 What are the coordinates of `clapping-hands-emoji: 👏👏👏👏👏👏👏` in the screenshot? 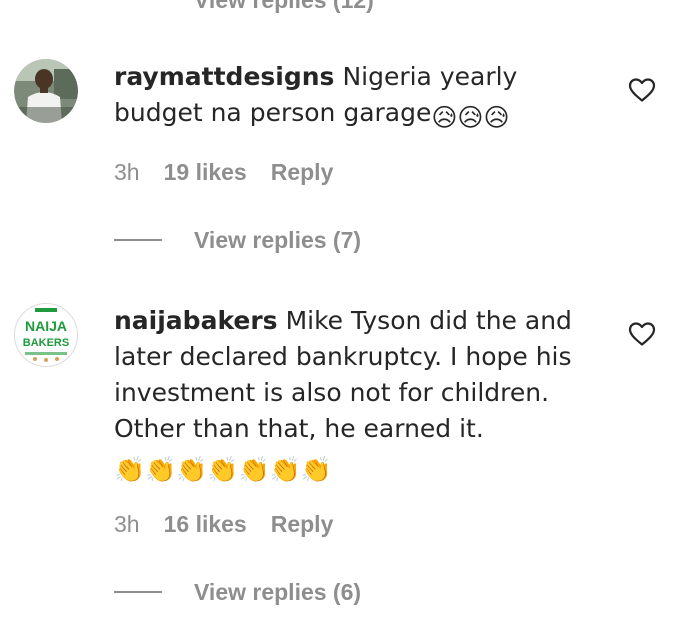 It's located at (223, 469).